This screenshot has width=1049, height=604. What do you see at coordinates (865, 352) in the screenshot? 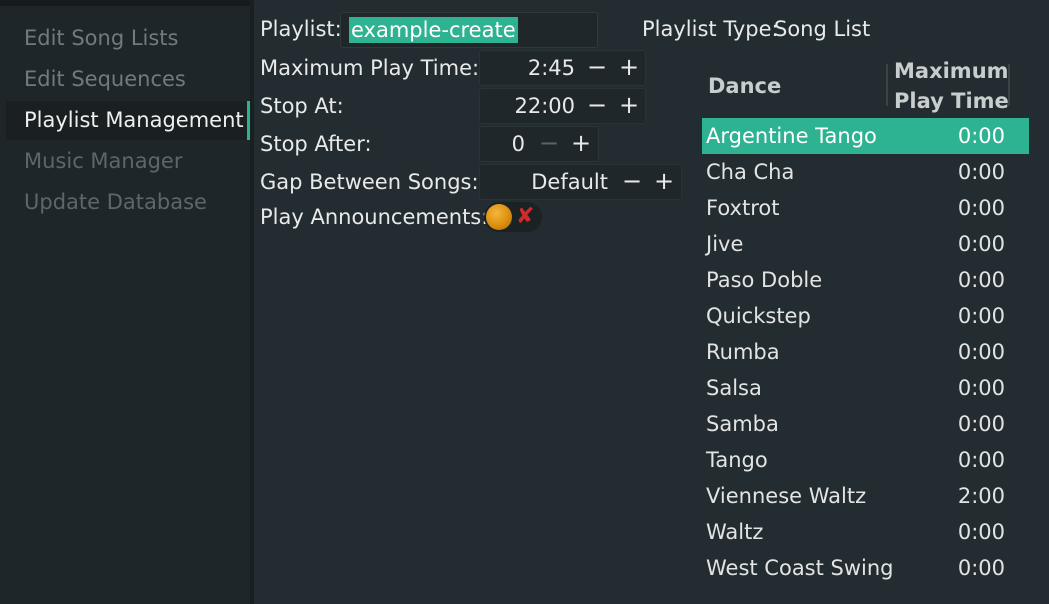
I see `table-row: Rumba 0:00` at bounding box center [865, 352].